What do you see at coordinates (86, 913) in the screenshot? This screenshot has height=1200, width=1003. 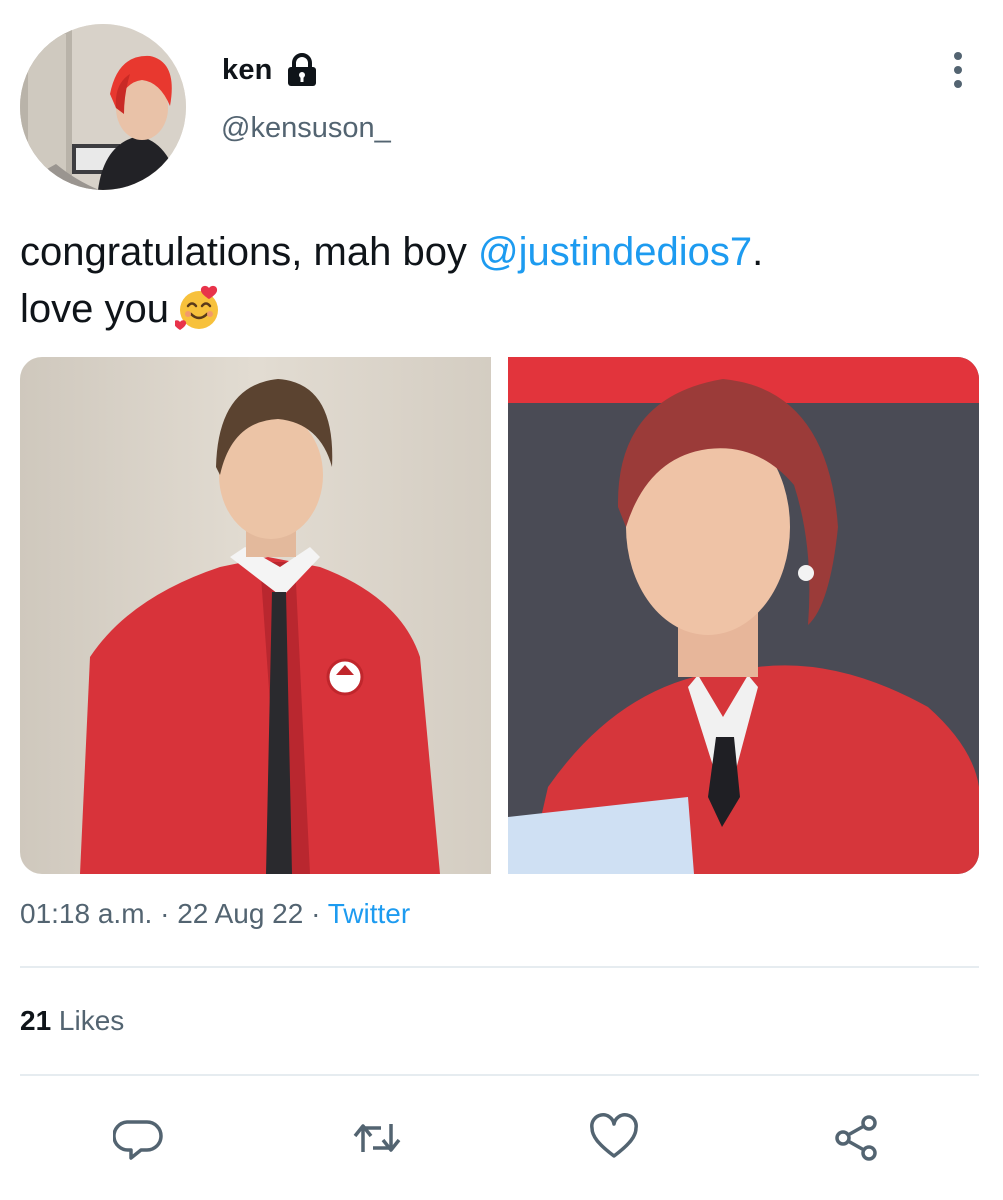 I see `tweet-time: 01:18 a.m.` at bounding box center [86, 913].